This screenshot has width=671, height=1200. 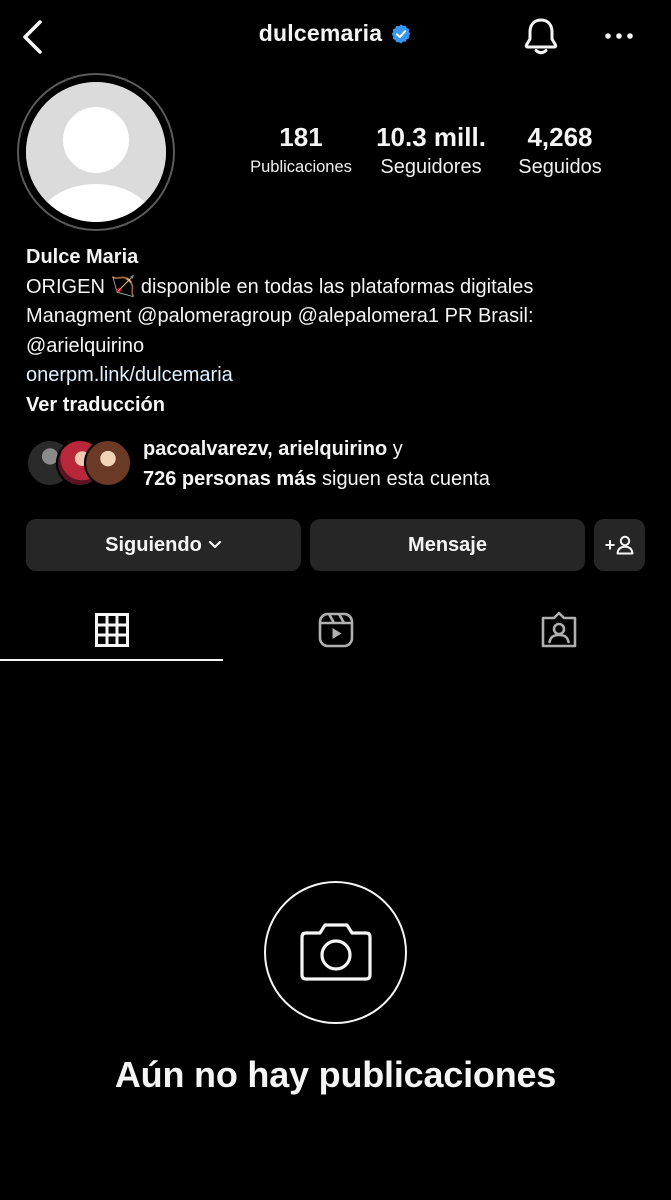 I want to click on grid-icon, so click(x=111, y=630).